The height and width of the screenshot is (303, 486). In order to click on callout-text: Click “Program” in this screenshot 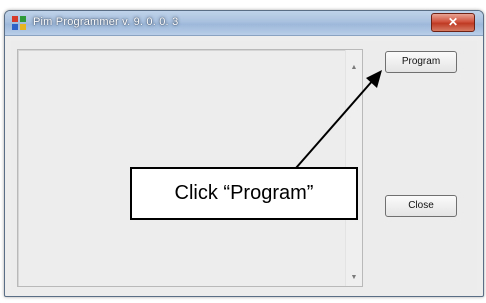, I will do `click(244, 193)`.